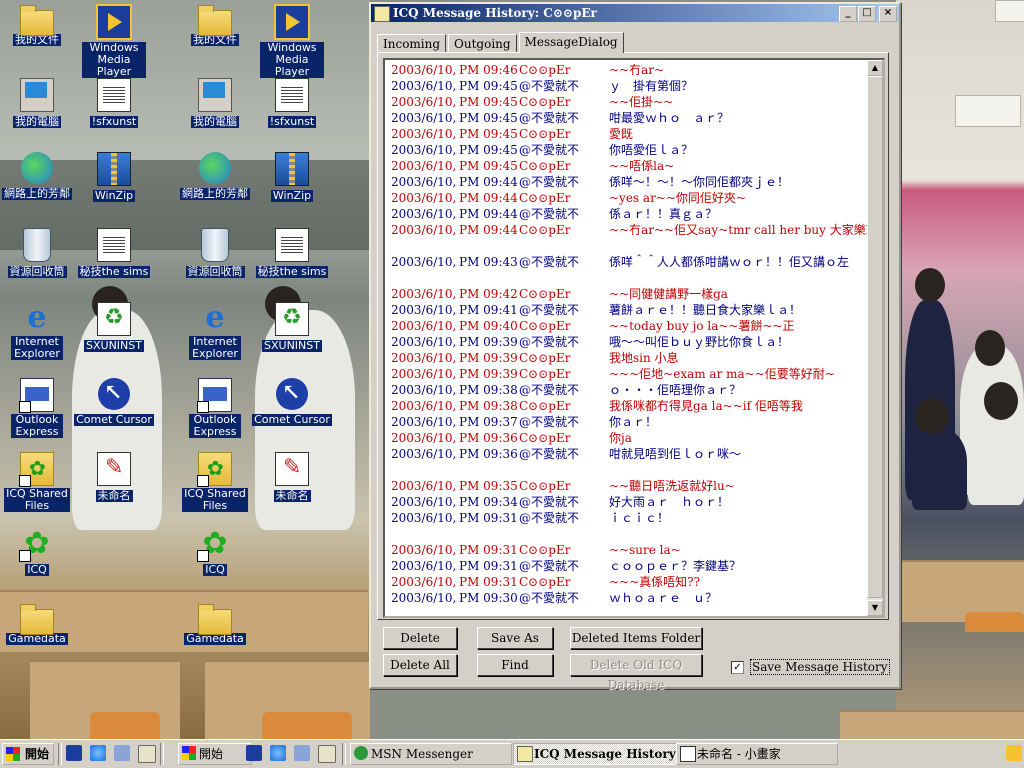 This screenshot has height=768, width=1024. I want to click on message-row: 2003/6/10, PM 09:38 @不愛就不 ｏ・・・佢唔理你ａｒ？, so click(628, 390).